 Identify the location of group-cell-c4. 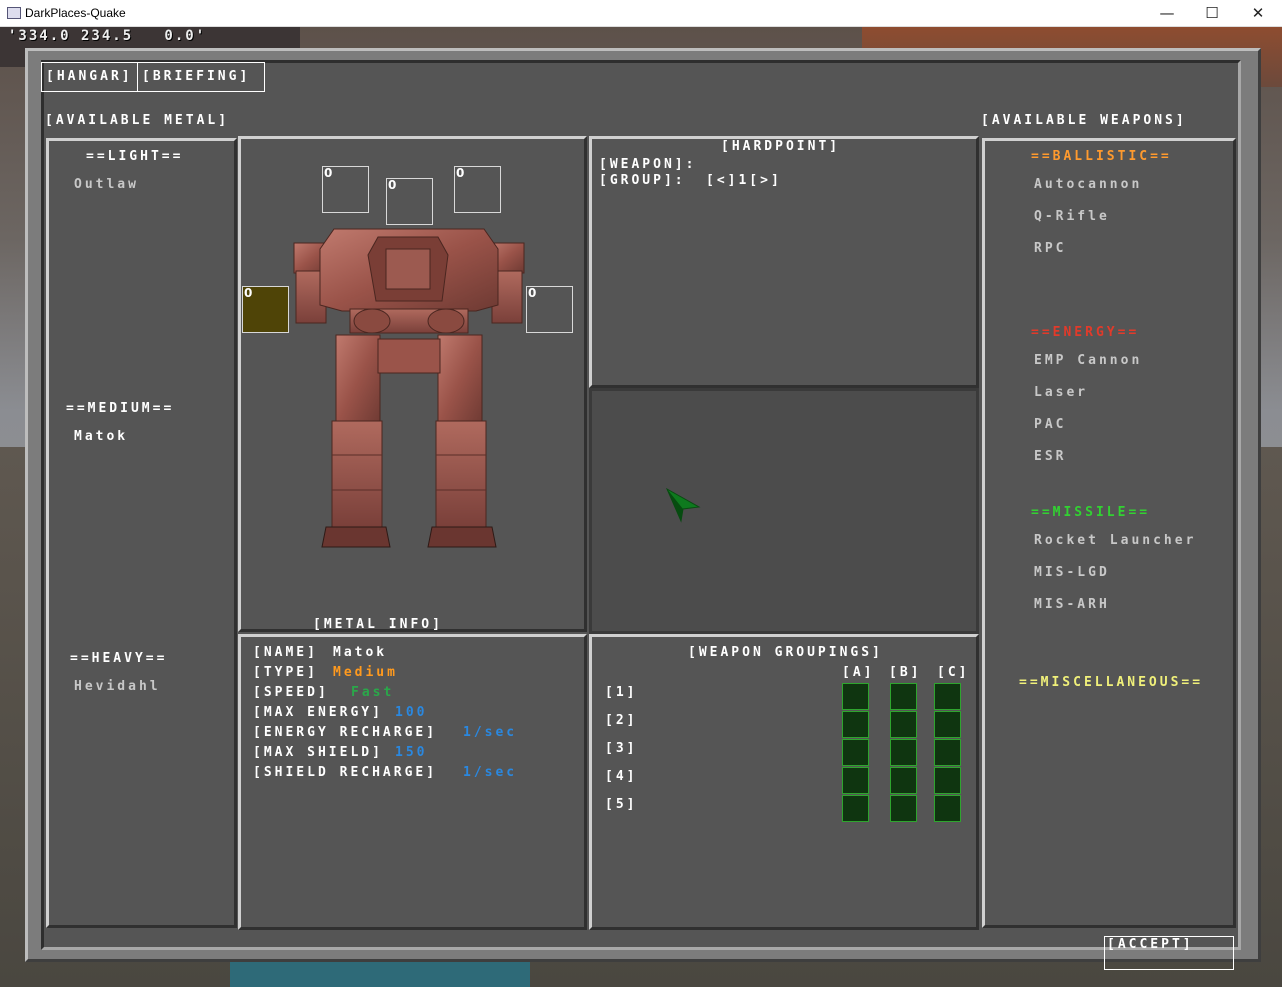
(947, 780).